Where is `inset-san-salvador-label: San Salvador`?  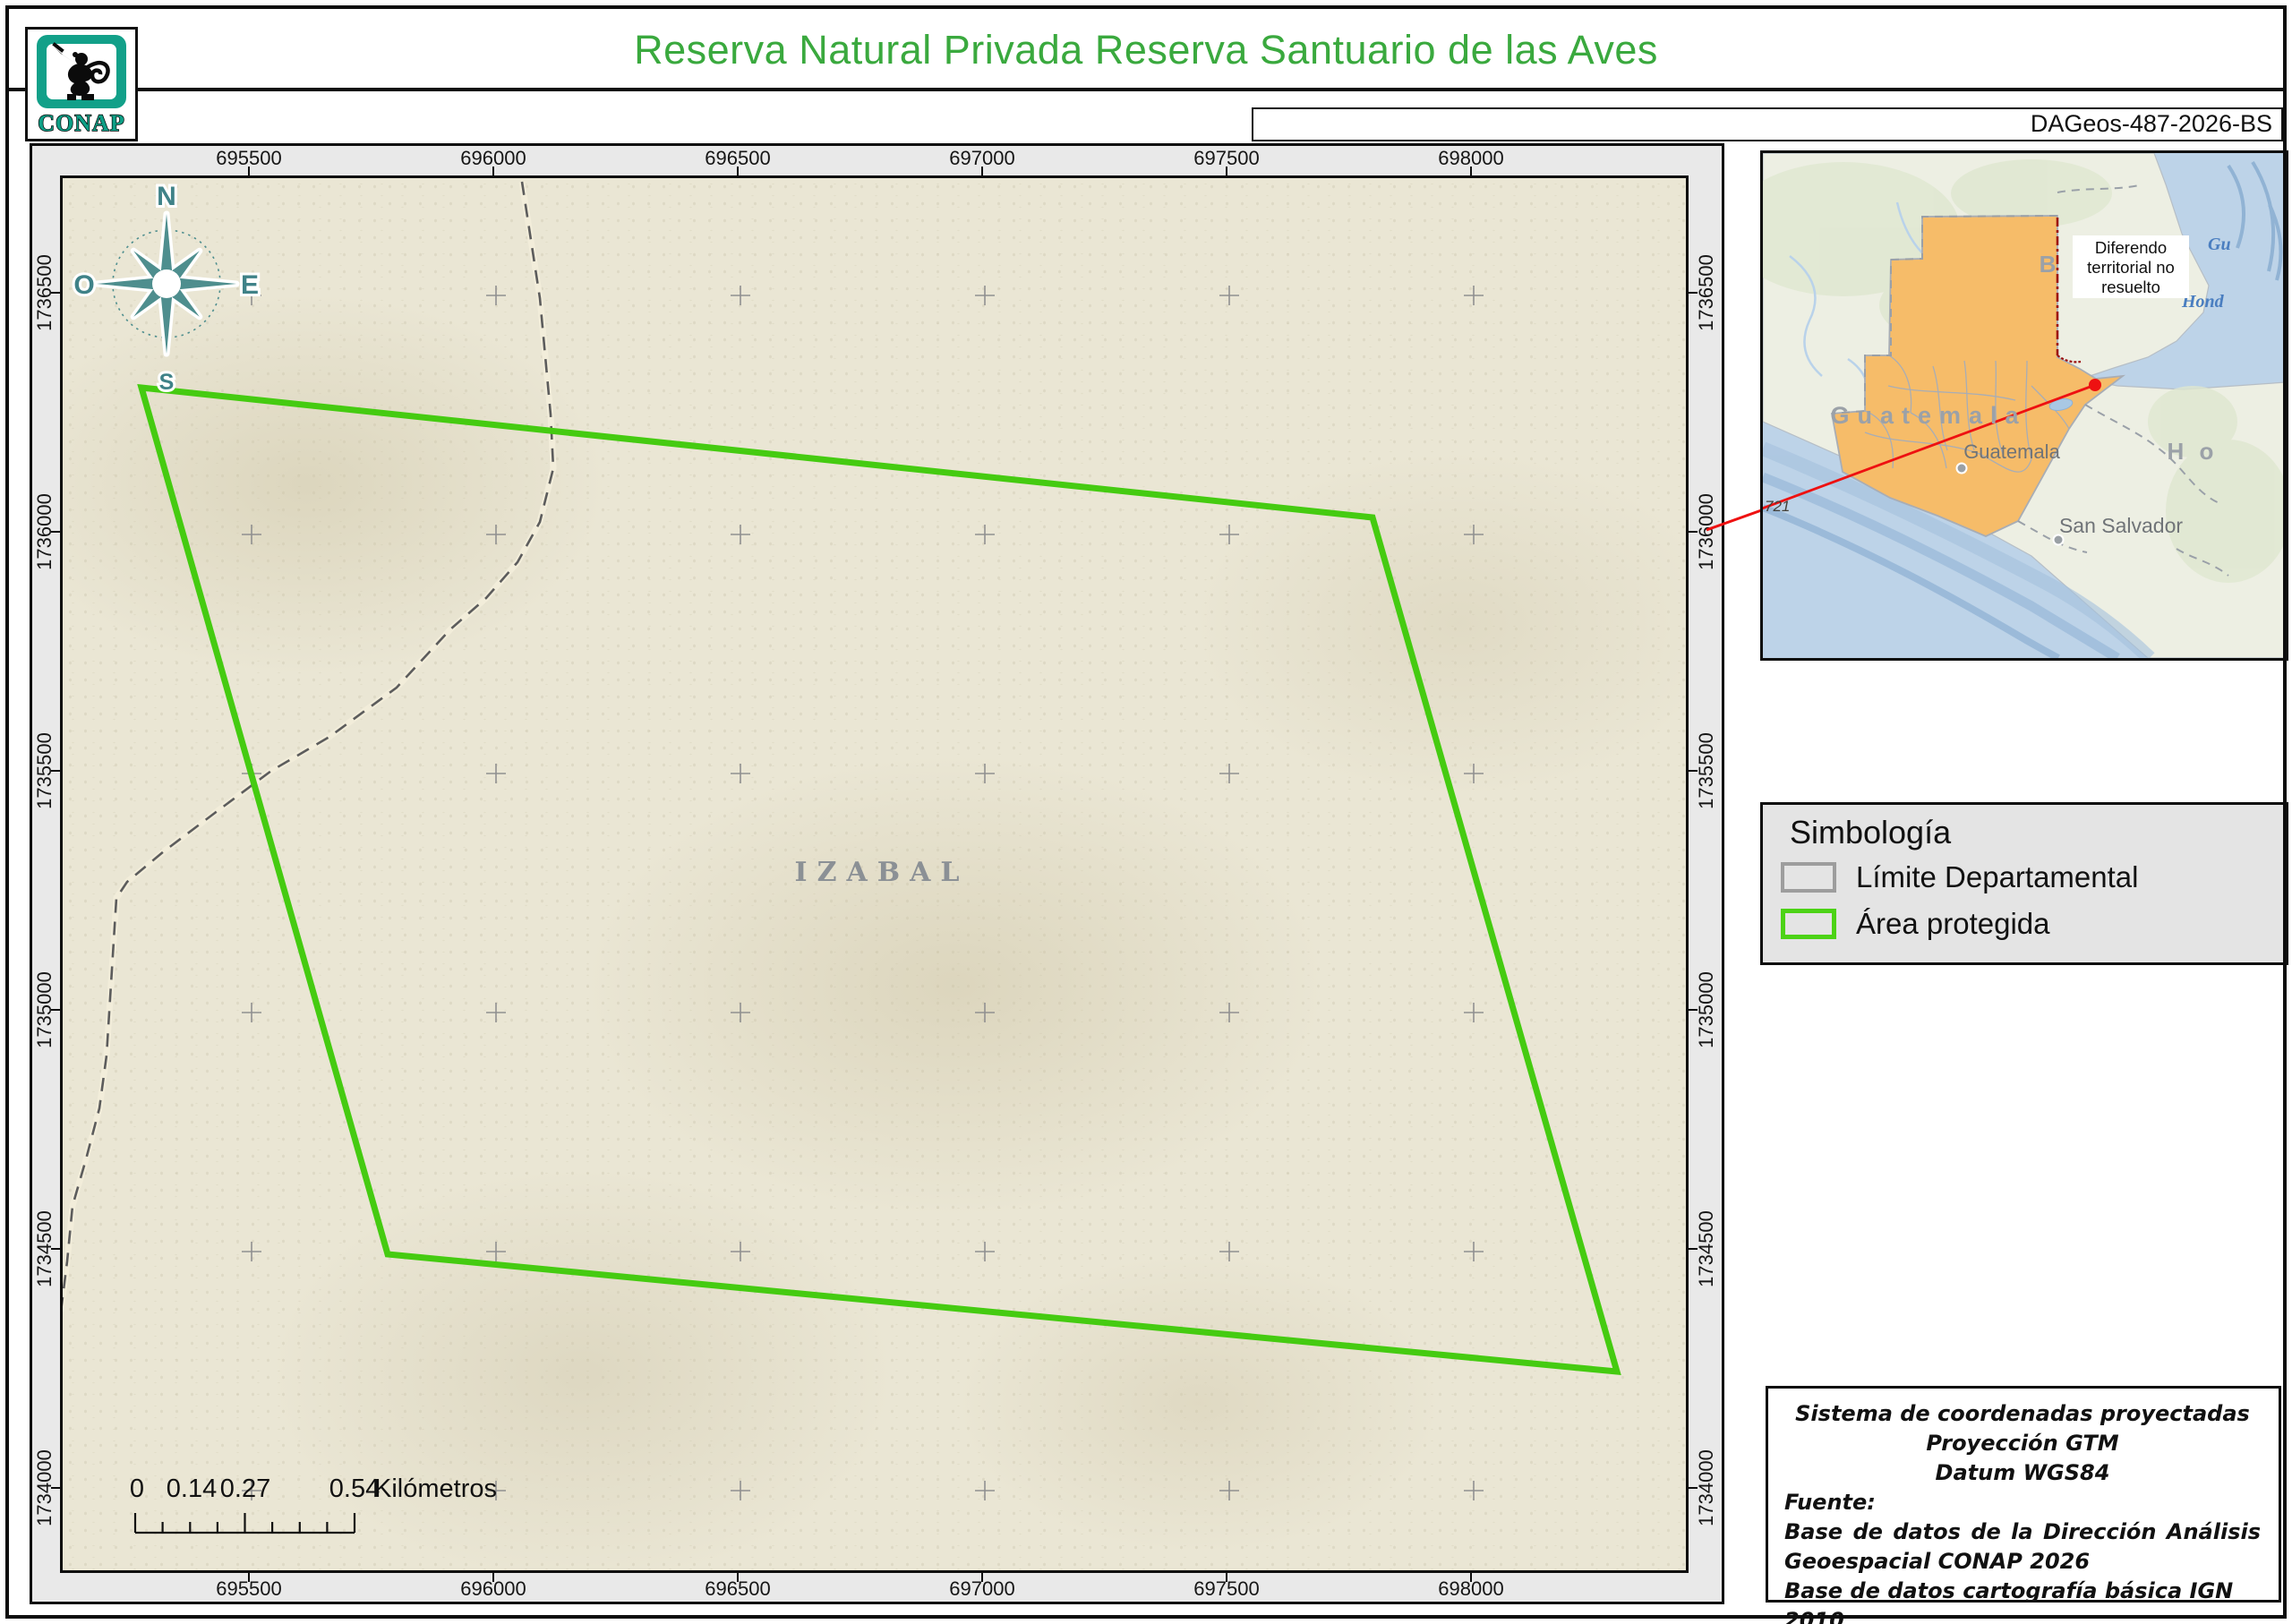 inset-san-salvador-label: San Salvador is located at coordinates (2121, 525).